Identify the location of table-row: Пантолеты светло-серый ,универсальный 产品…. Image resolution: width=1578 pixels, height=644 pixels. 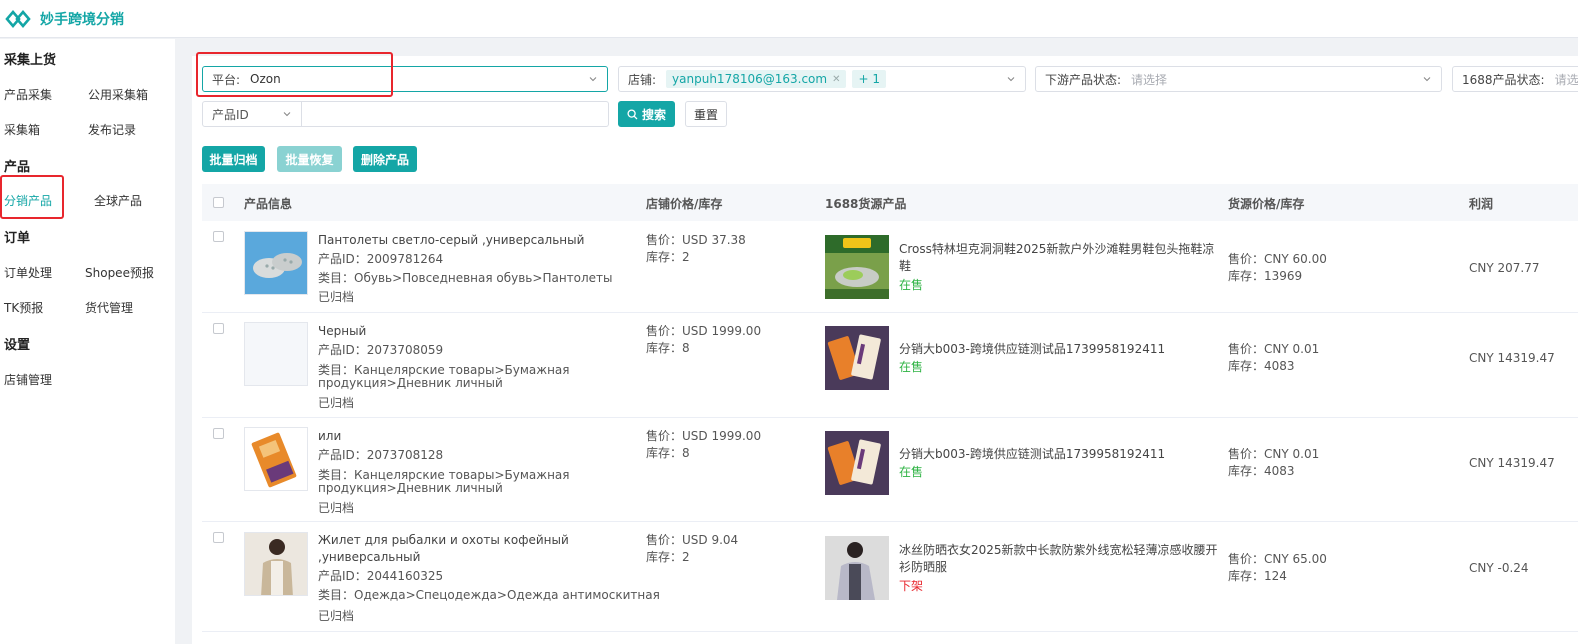
(890, 267).